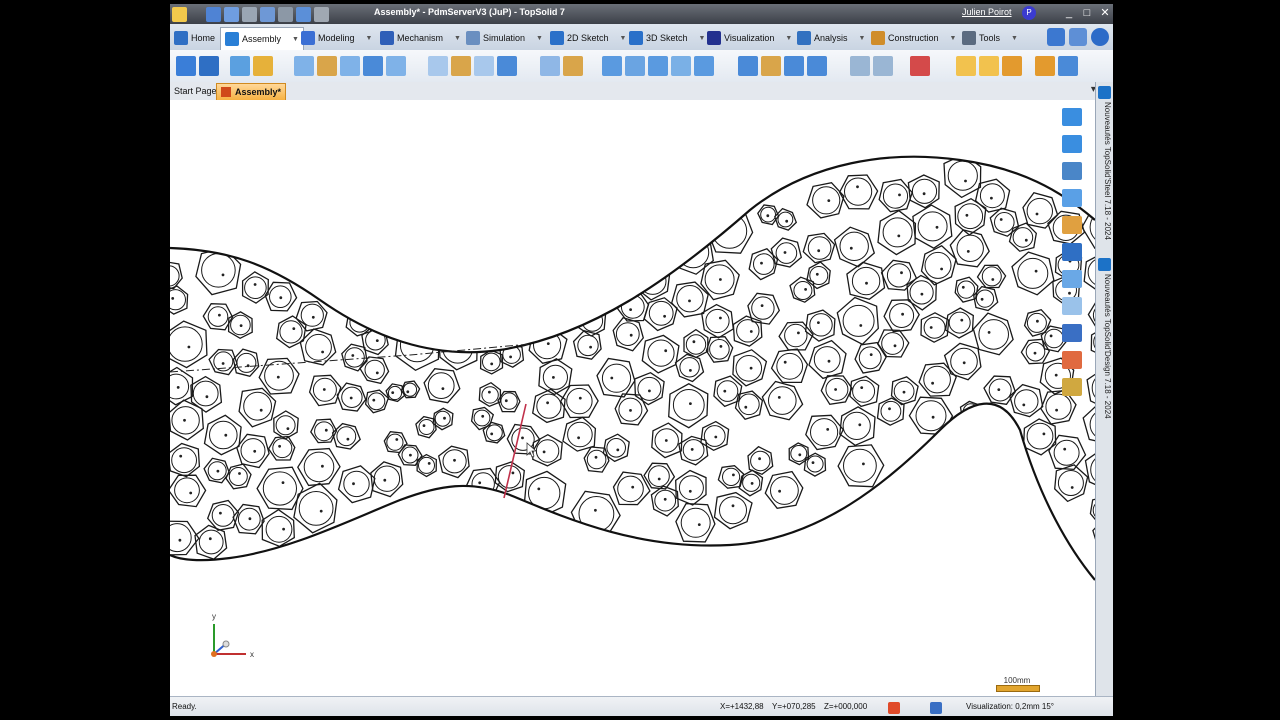 The width and height of the screenshot is (1280, 720). Describe the element at coordinates (1105, 346) in the screenshot. I see `news-design-tab: Nouveautés TopSolid'Design 7.18 - 2024` at that location.